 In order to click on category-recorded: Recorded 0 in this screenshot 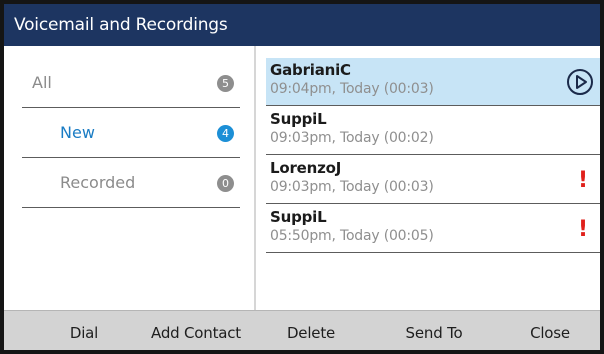, I will do `click(131, 183)`.